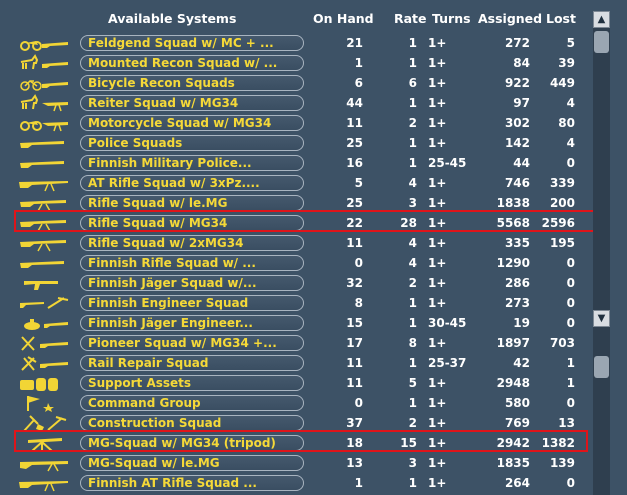 The height and width of the screenshot is (495, 627). Describe the element at coordinates (354, 163) in the screenshot. I see `on-hand-value: 16` at that location.